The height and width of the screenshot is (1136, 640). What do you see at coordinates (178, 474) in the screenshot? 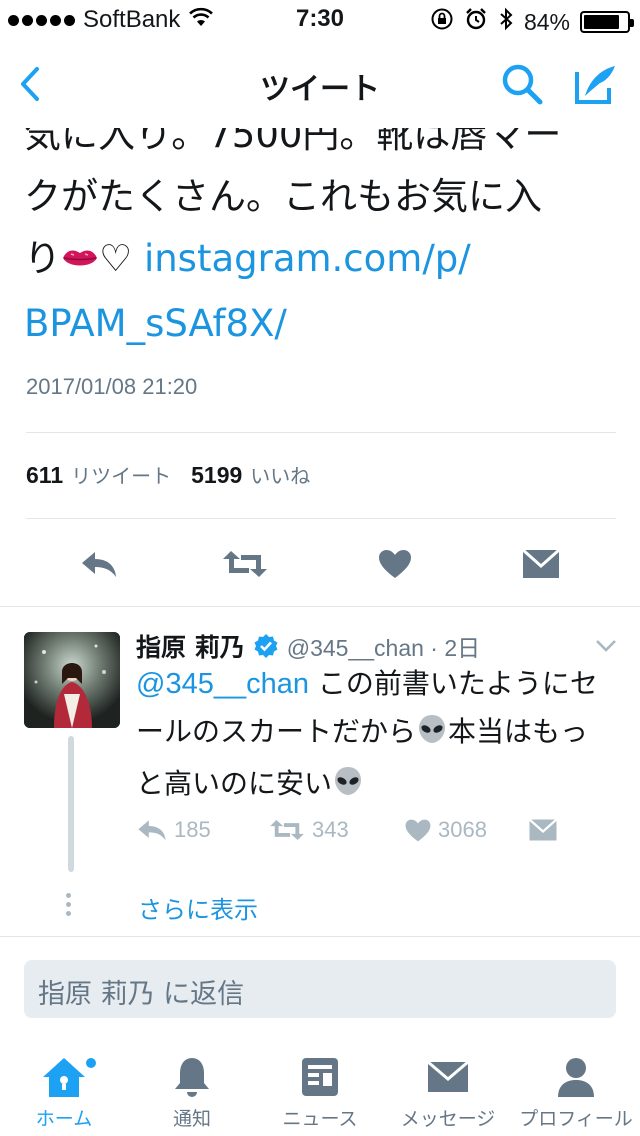
I see `tweet-stats: 611 リツイート 5199 いいね` at bounding box center [178, 474].